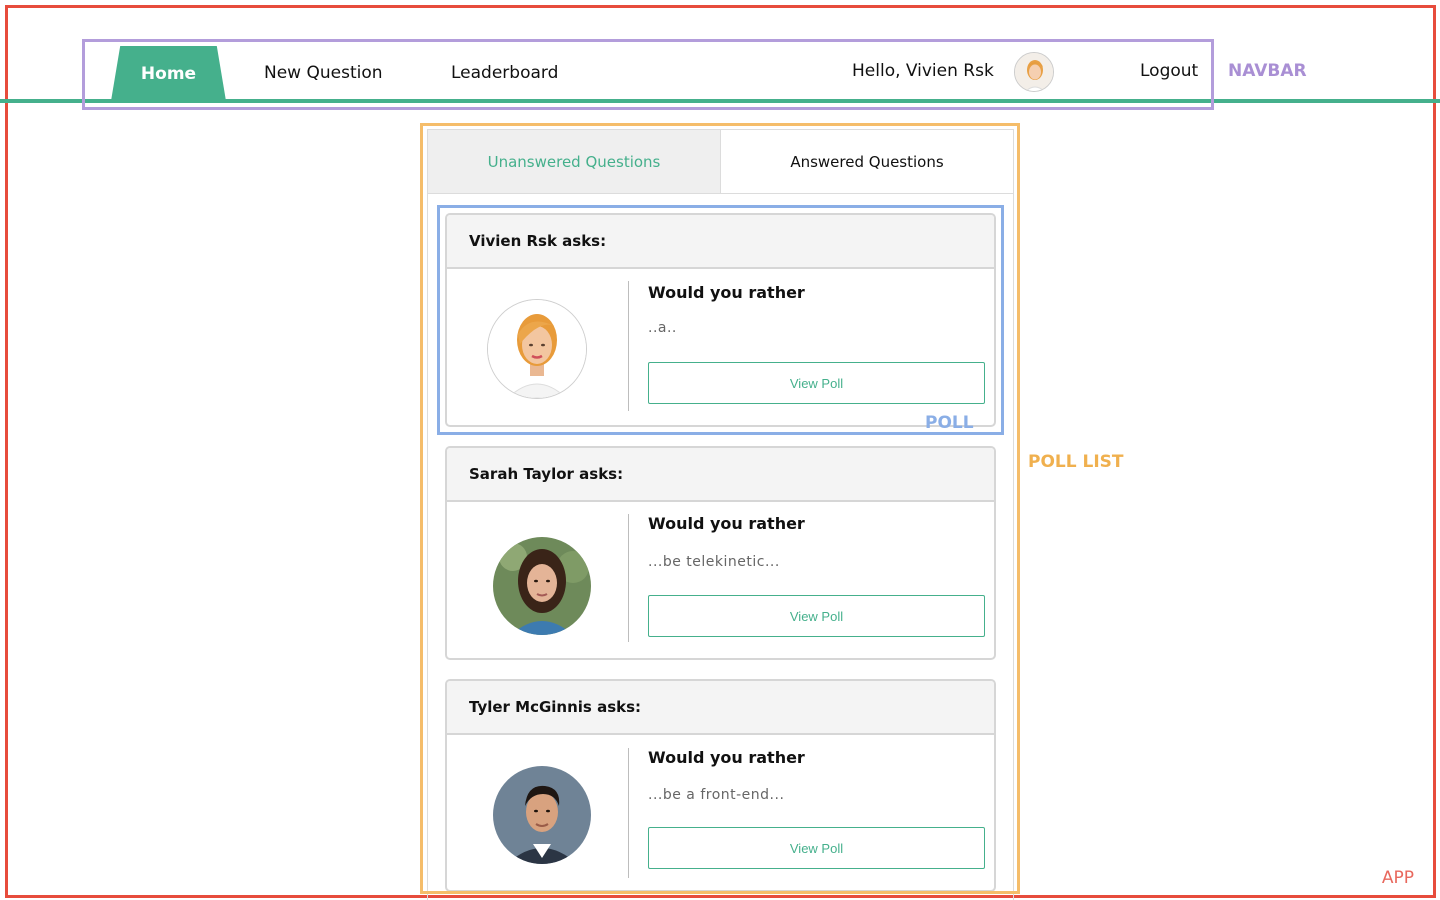 This screenshot has height=900, width=1440. I want to click on poll-list-annotation-label: POLL LIST, so click(1076, 462).